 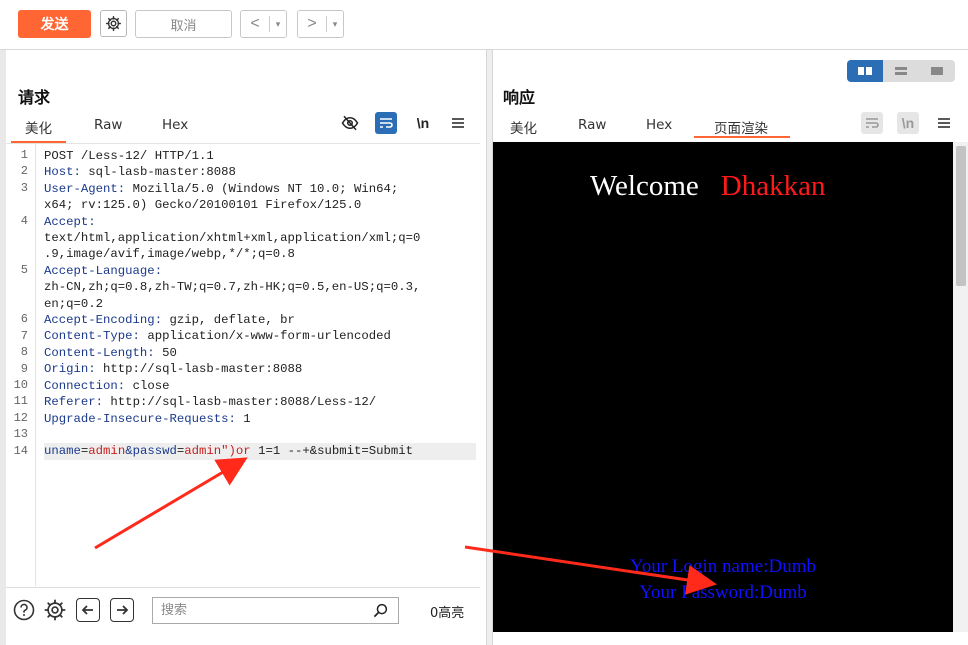 I want to click on param-value: admin")or, so click(x=217, y=451).